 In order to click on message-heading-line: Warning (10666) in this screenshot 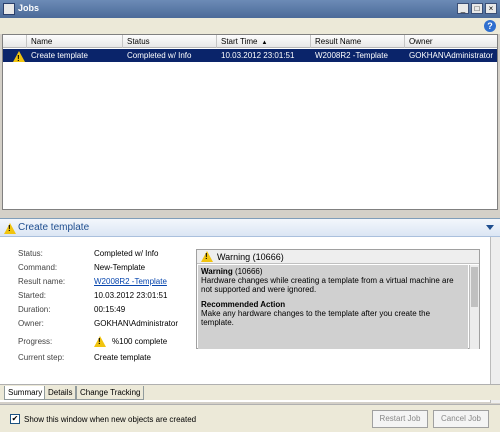, I will do `click(333, 271)`.